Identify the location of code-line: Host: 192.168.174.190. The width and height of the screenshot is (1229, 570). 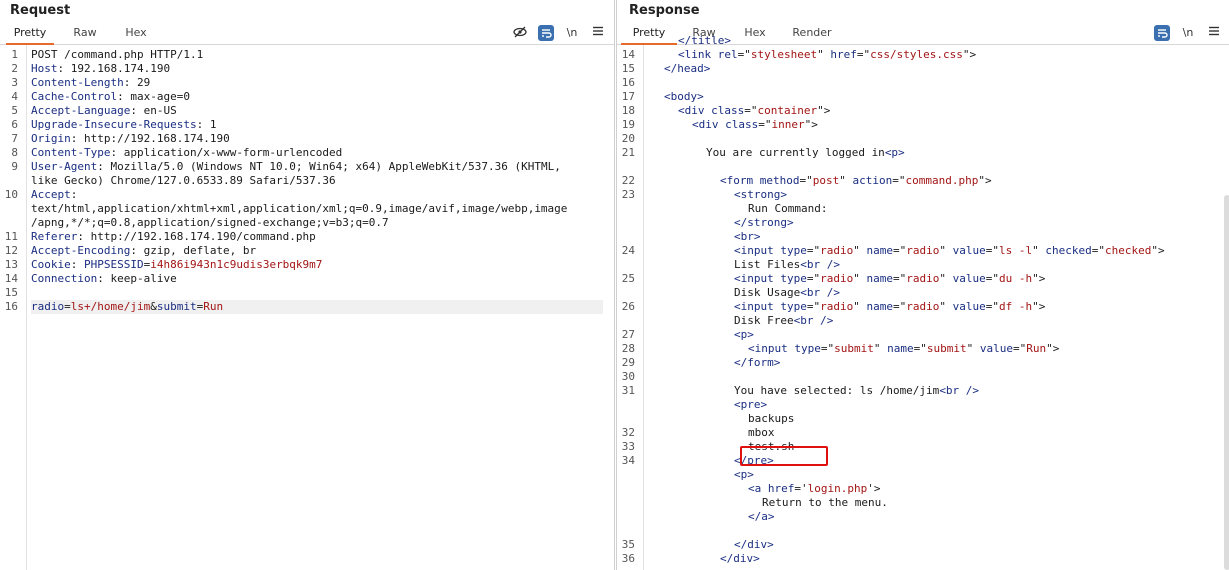
(100, 69).